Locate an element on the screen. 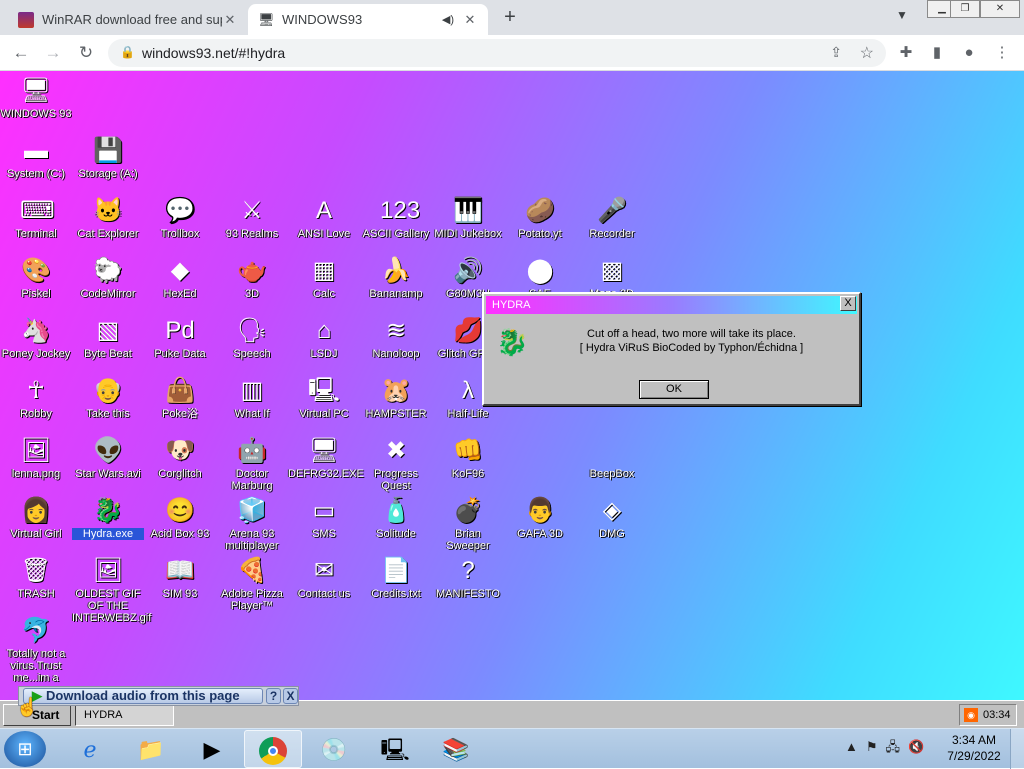 The height and width of the screenshot is (769, 1024). desktop-icon-trollbox: 💬 Trollbox is located at coordinates (180, 217).